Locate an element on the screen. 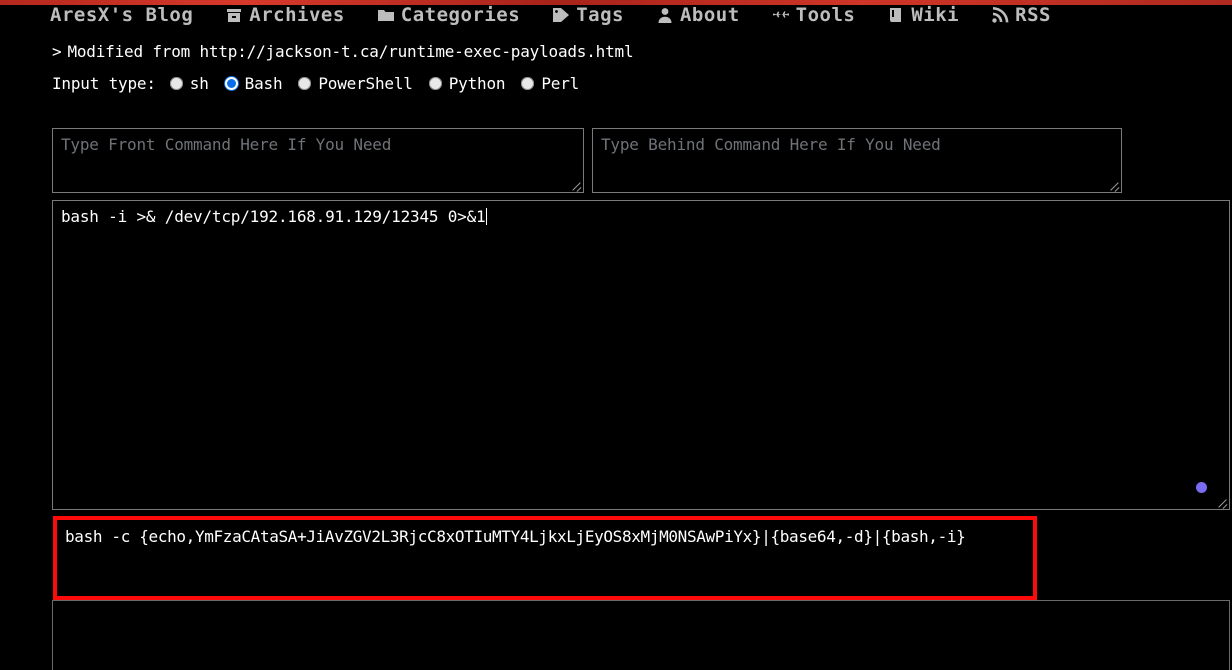 This screenshot has width=1232, height=670. bottom-textarea is located at coordinates (641, 635).